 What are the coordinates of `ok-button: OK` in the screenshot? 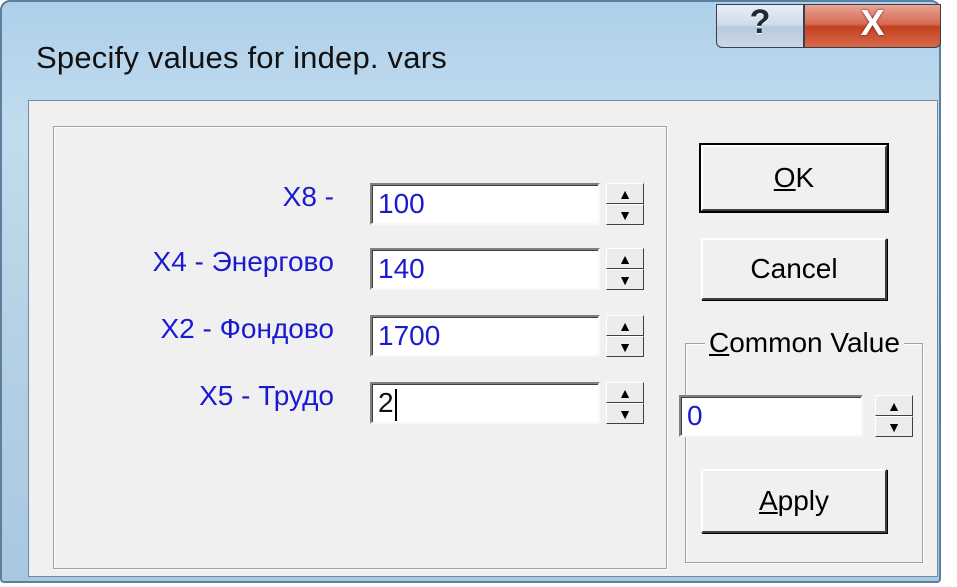 It's located at (794, 178).